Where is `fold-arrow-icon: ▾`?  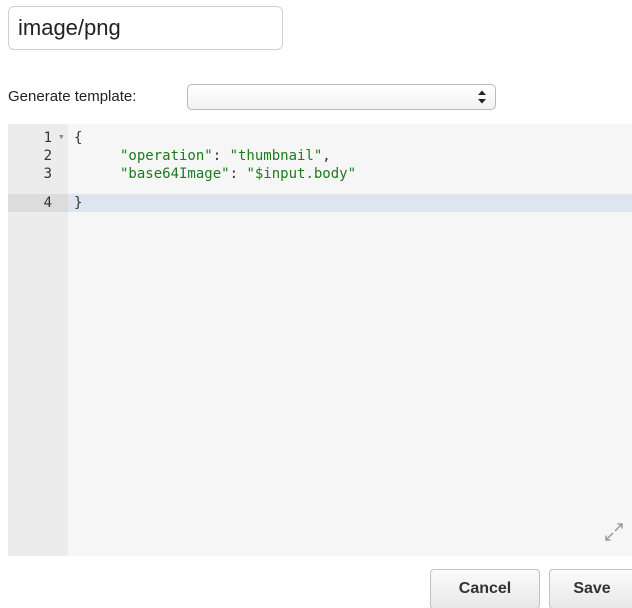
fold-arrow-icon: ▾ is located at coordinates (61, 137).